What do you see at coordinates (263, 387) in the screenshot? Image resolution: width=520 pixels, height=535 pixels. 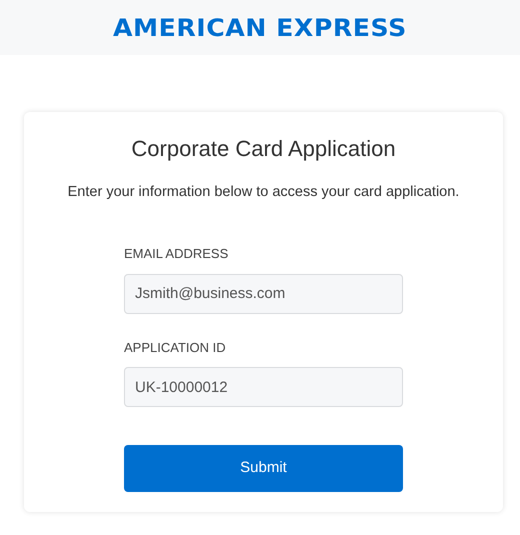 I see `input-field: UK-10000012` at bounding box center [263, 387].